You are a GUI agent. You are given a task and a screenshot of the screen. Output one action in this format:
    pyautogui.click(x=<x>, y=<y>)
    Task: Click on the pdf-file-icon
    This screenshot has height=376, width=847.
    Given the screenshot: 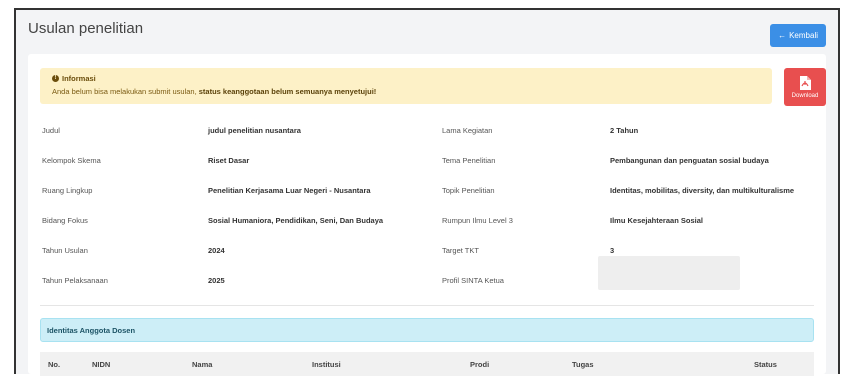 What is the action you would take?
    pyautogui.click(x=805, y=82)
    